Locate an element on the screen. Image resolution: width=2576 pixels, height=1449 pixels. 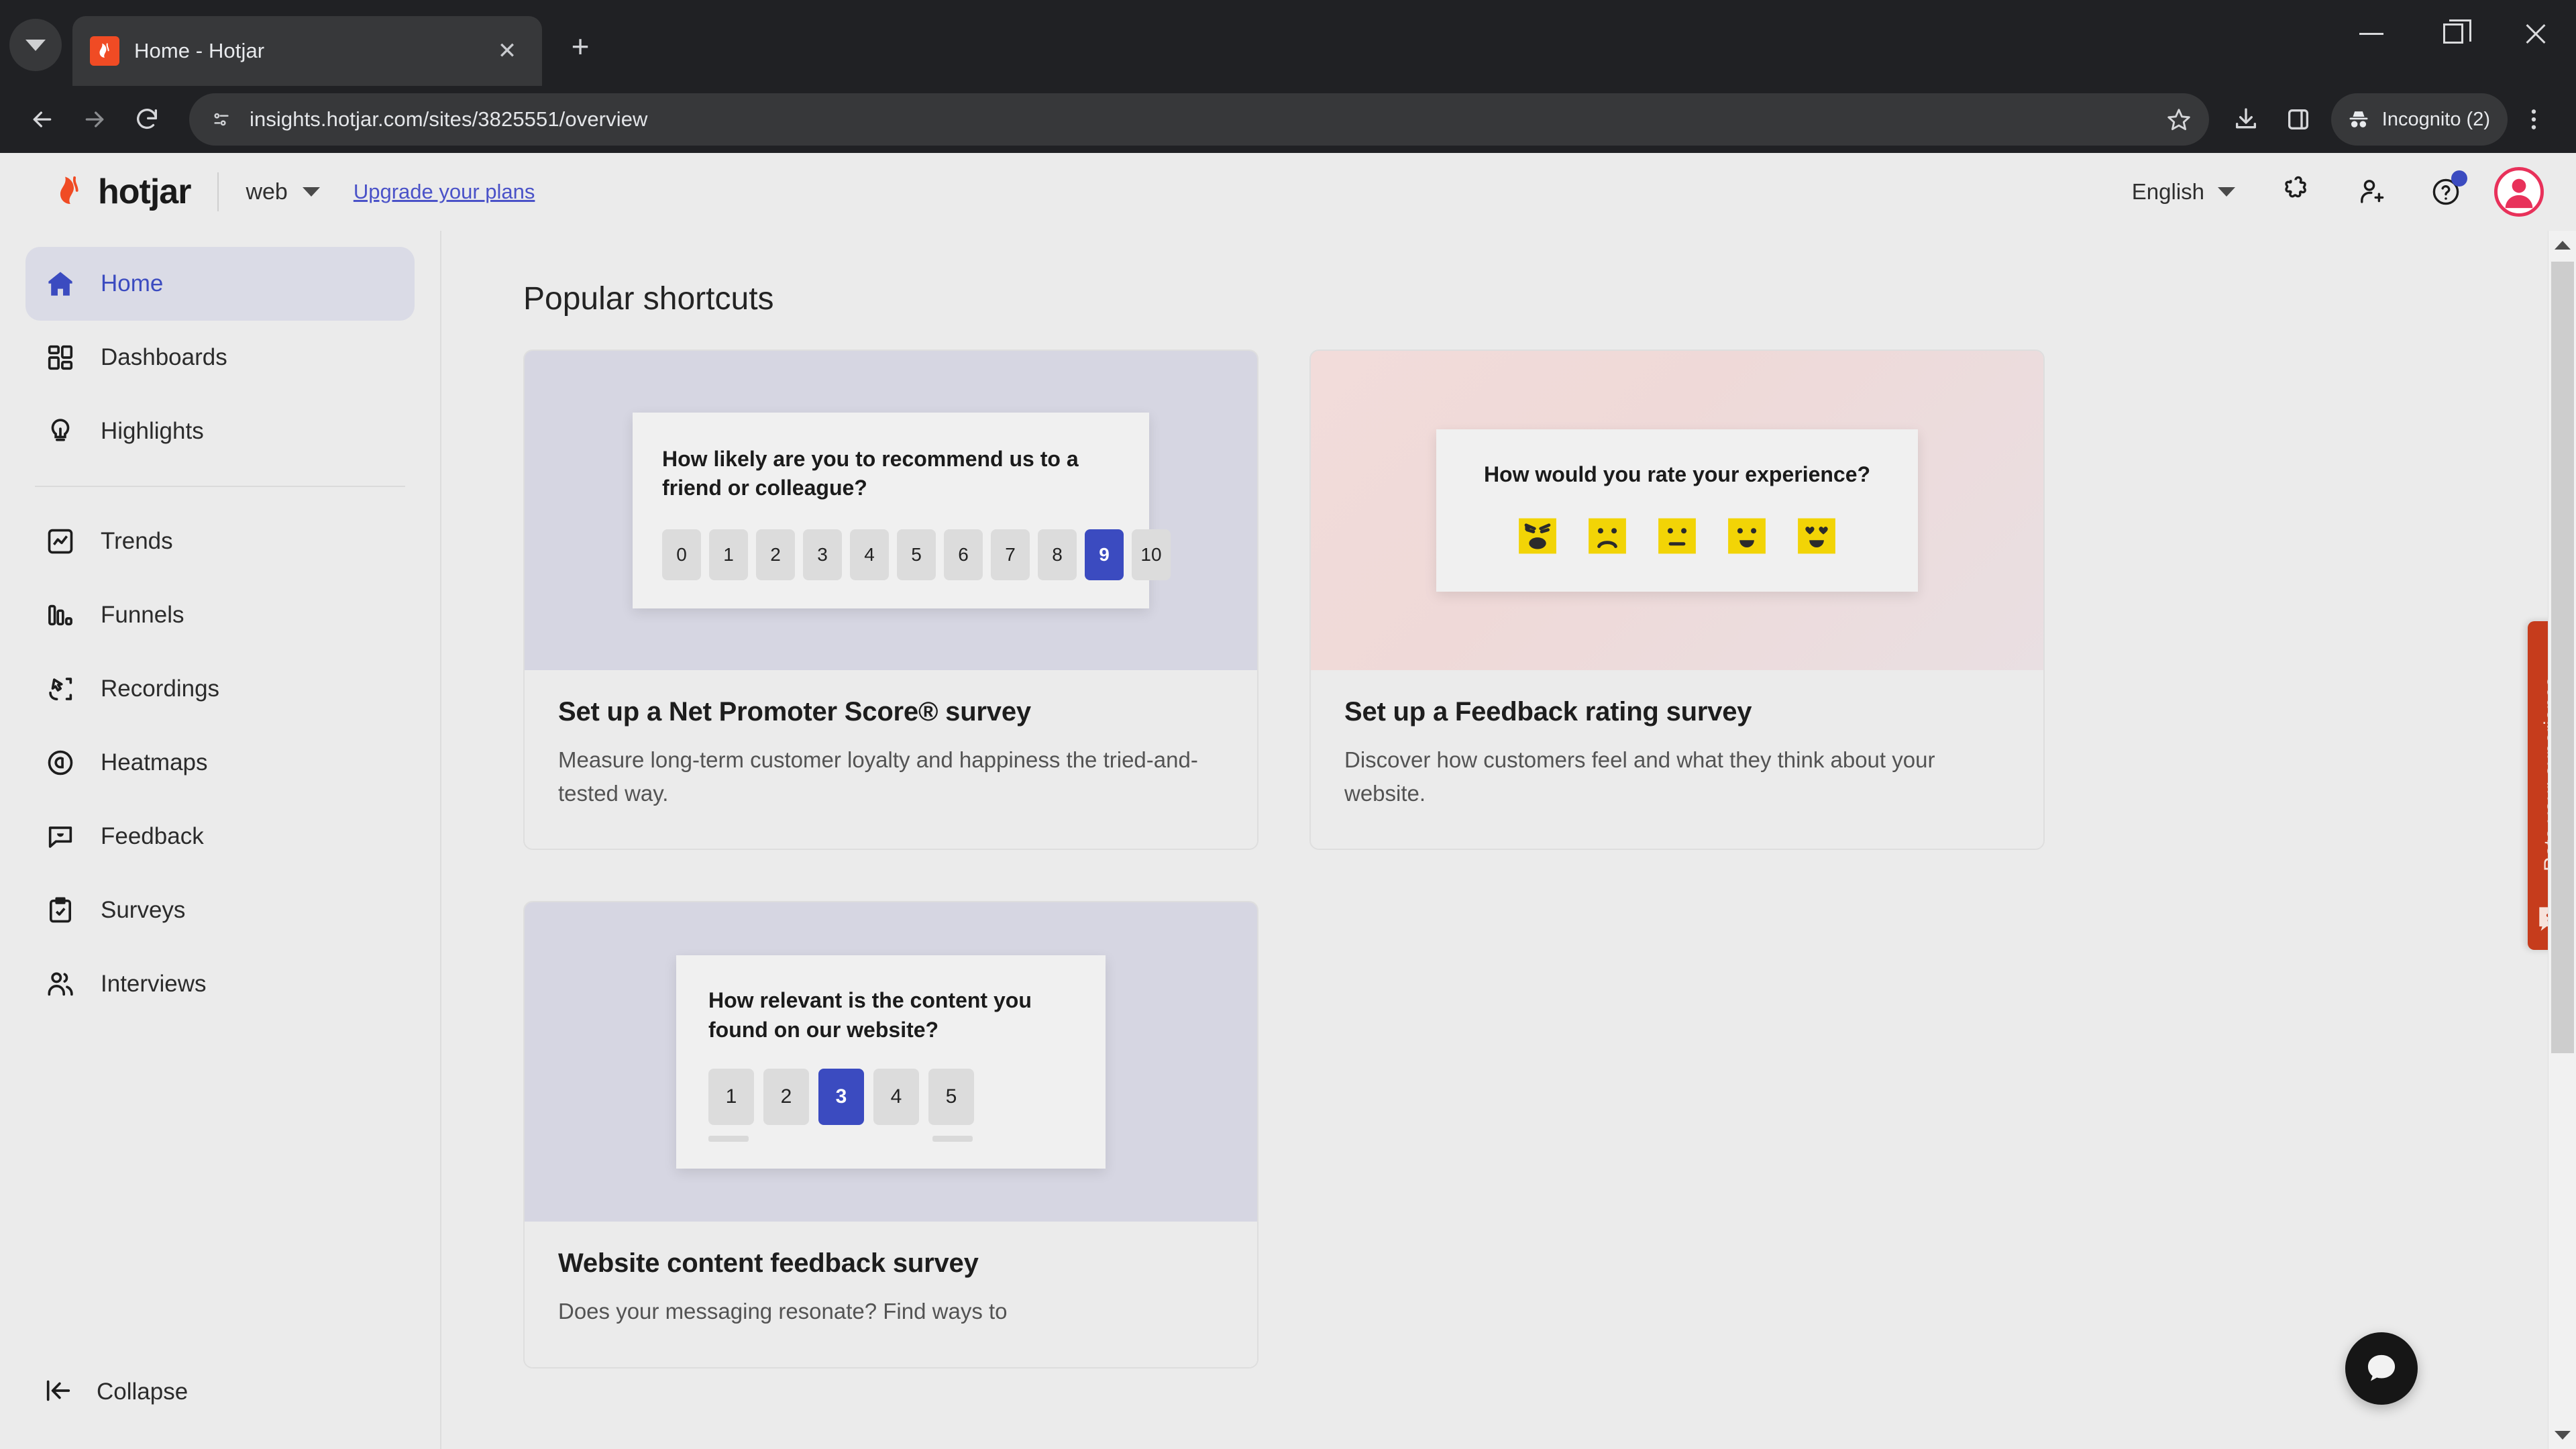
upgrade-plans-link: Upgrade your plans is located at coordinates (444, 192).